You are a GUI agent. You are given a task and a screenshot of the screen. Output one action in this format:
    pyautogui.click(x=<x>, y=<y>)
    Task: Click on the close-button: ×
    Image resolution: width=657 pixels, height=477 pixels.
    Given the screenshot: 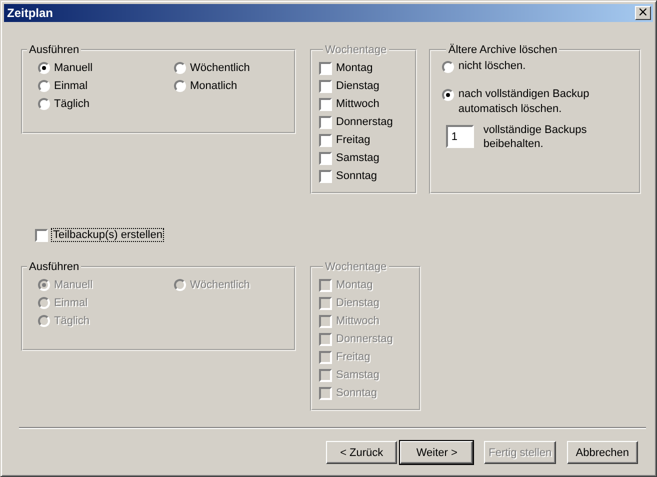 What is the action you would take?
    pyautogui.click(x=643, y=13)
    